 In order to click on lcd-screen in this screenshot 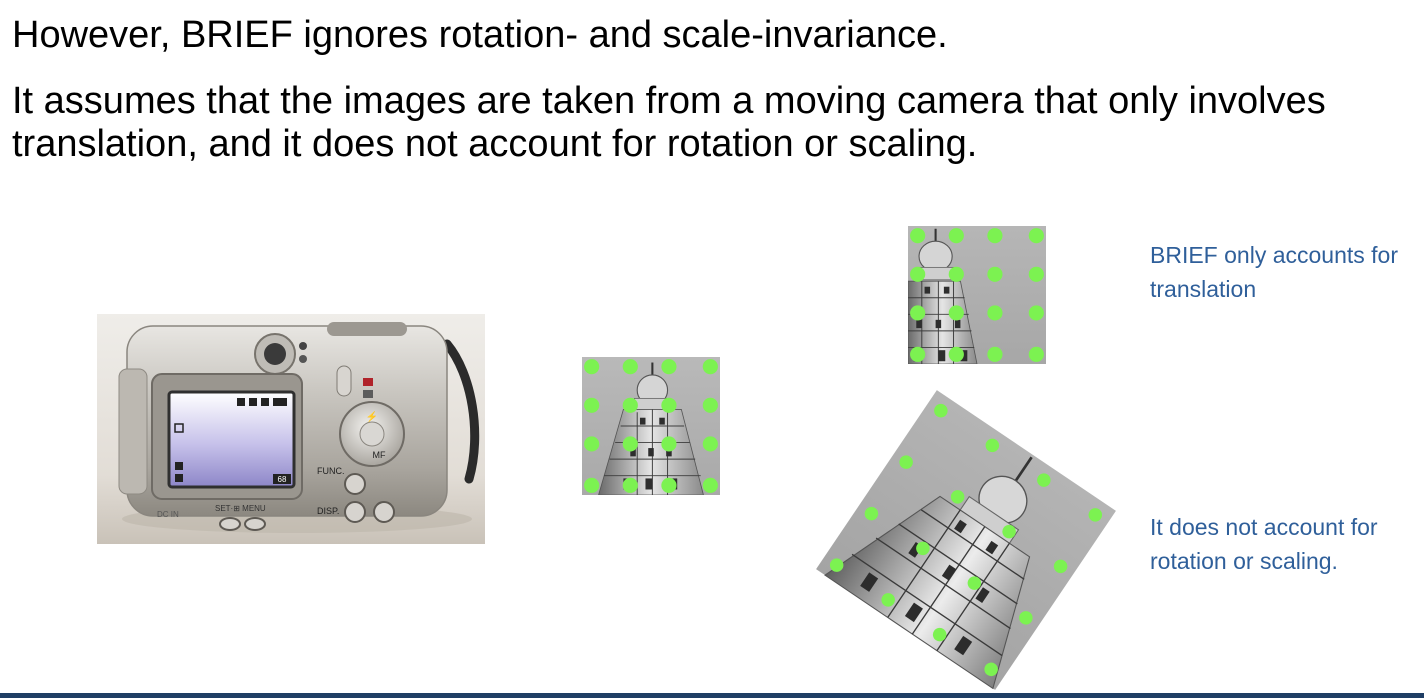, I will do `click(231, 439)`.